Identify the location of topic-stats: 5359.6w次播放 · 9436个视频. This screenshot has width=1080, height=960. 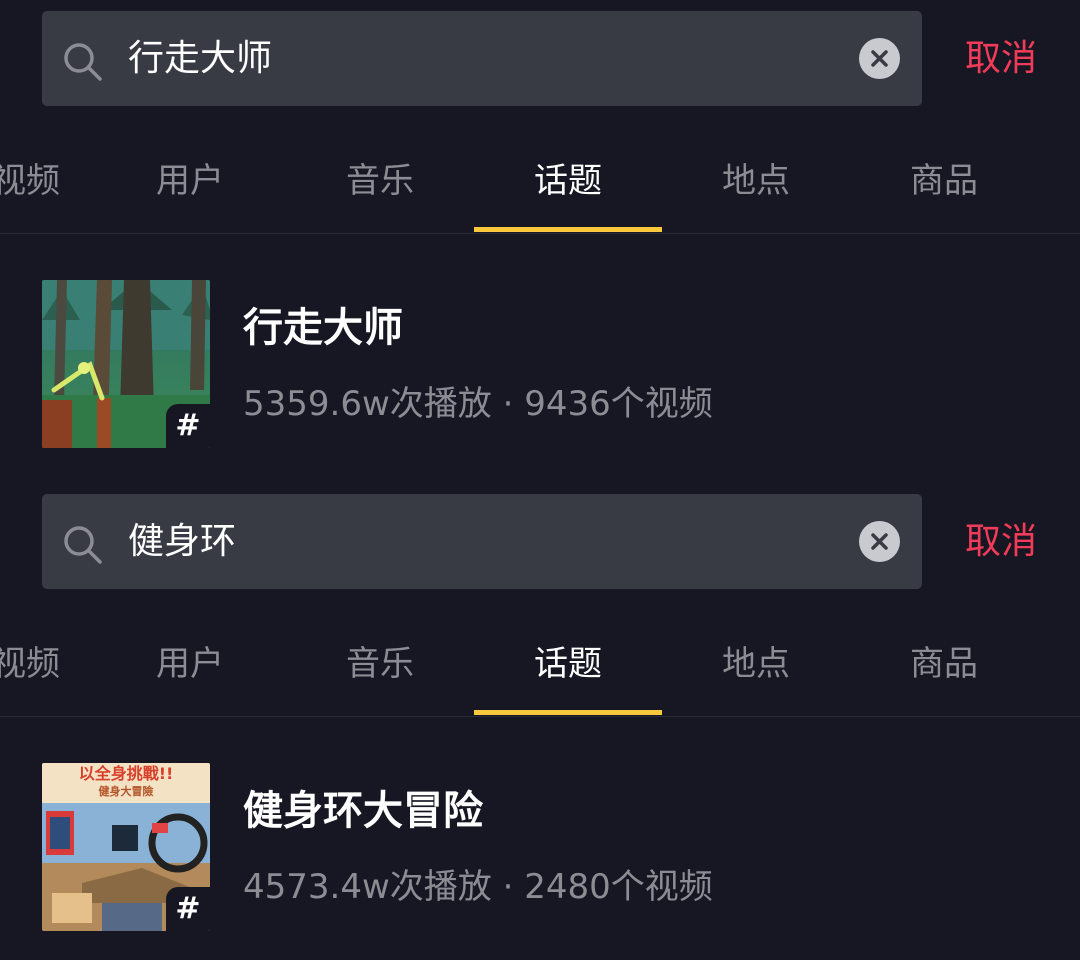
(478, 404).